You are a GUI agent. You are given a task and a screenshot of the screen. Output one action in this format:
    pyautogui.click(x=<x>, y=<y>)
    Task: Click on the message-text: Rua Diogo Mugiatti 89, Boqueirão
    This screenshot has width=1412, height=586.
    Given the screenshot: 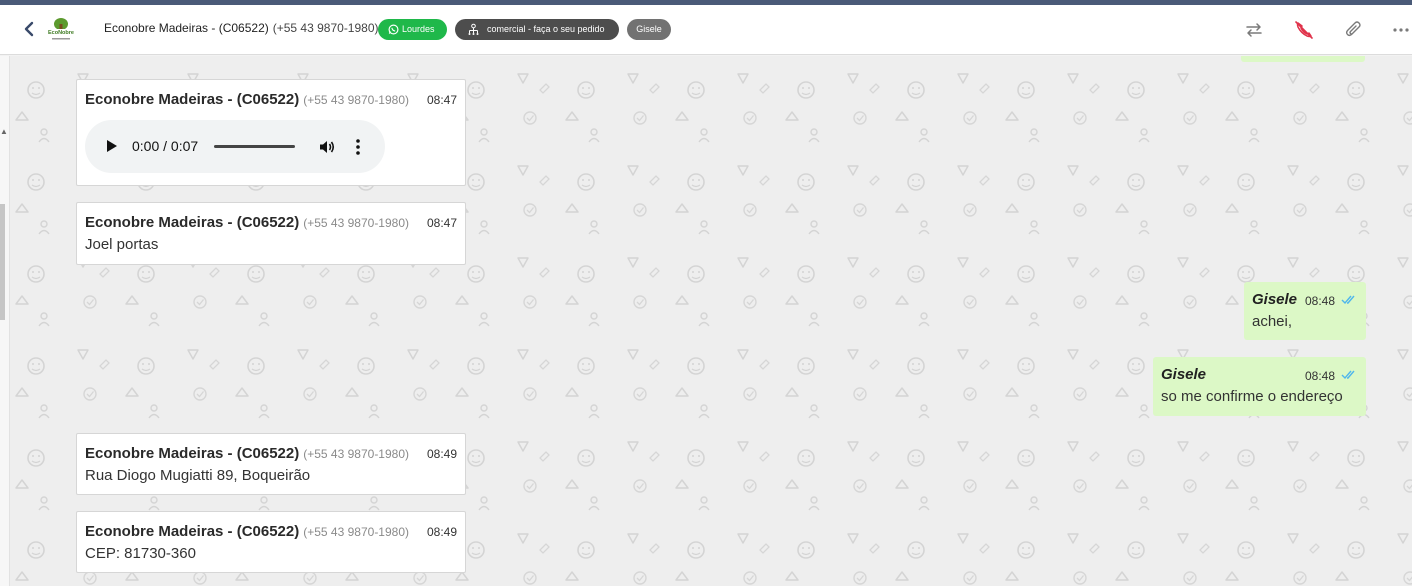 What is the action you would take?
    pyautogui.click(x=198, y=475)
    